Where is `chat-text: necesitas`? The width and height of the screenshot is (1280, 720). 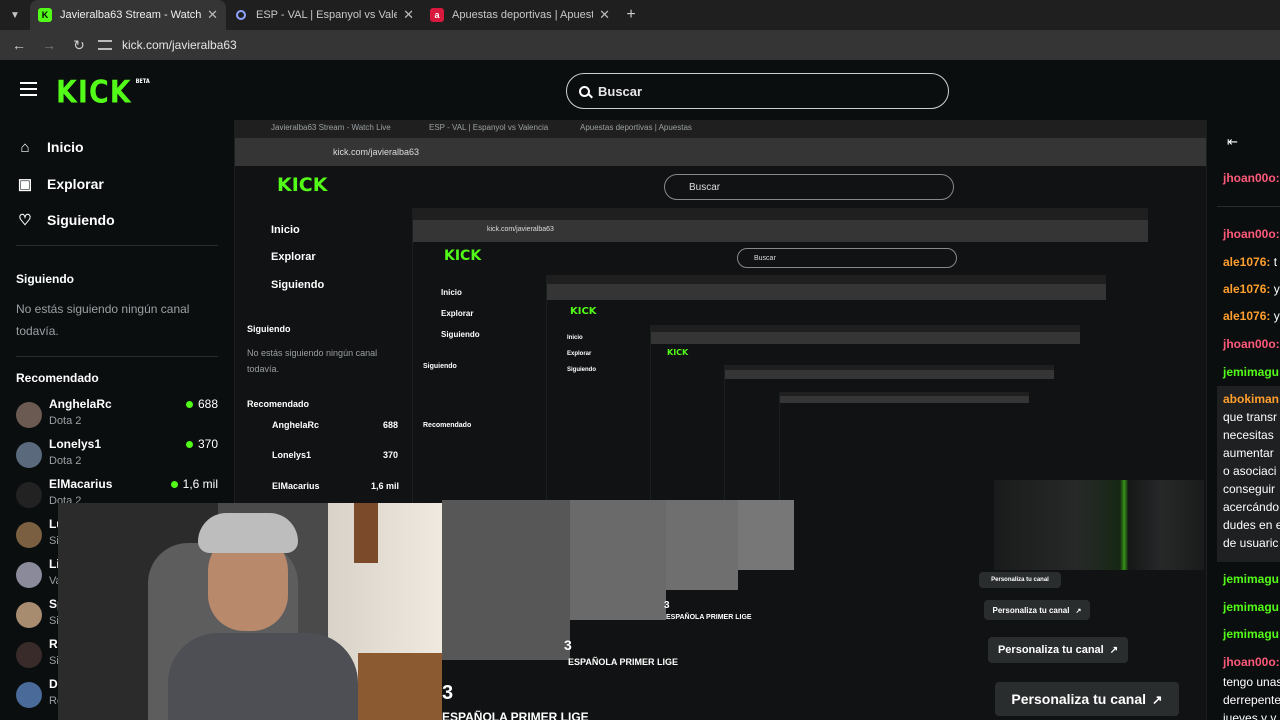
chat-text: necesitas is located at coordinates (1248, 435).